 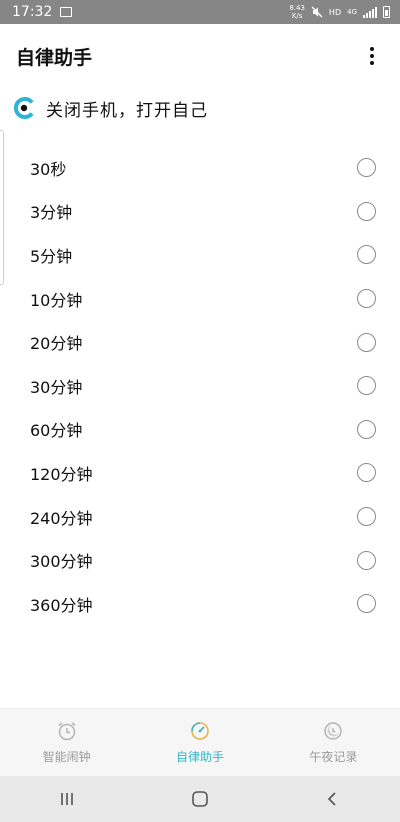 I want to click on battery-icon, so click(x=386, y=12).